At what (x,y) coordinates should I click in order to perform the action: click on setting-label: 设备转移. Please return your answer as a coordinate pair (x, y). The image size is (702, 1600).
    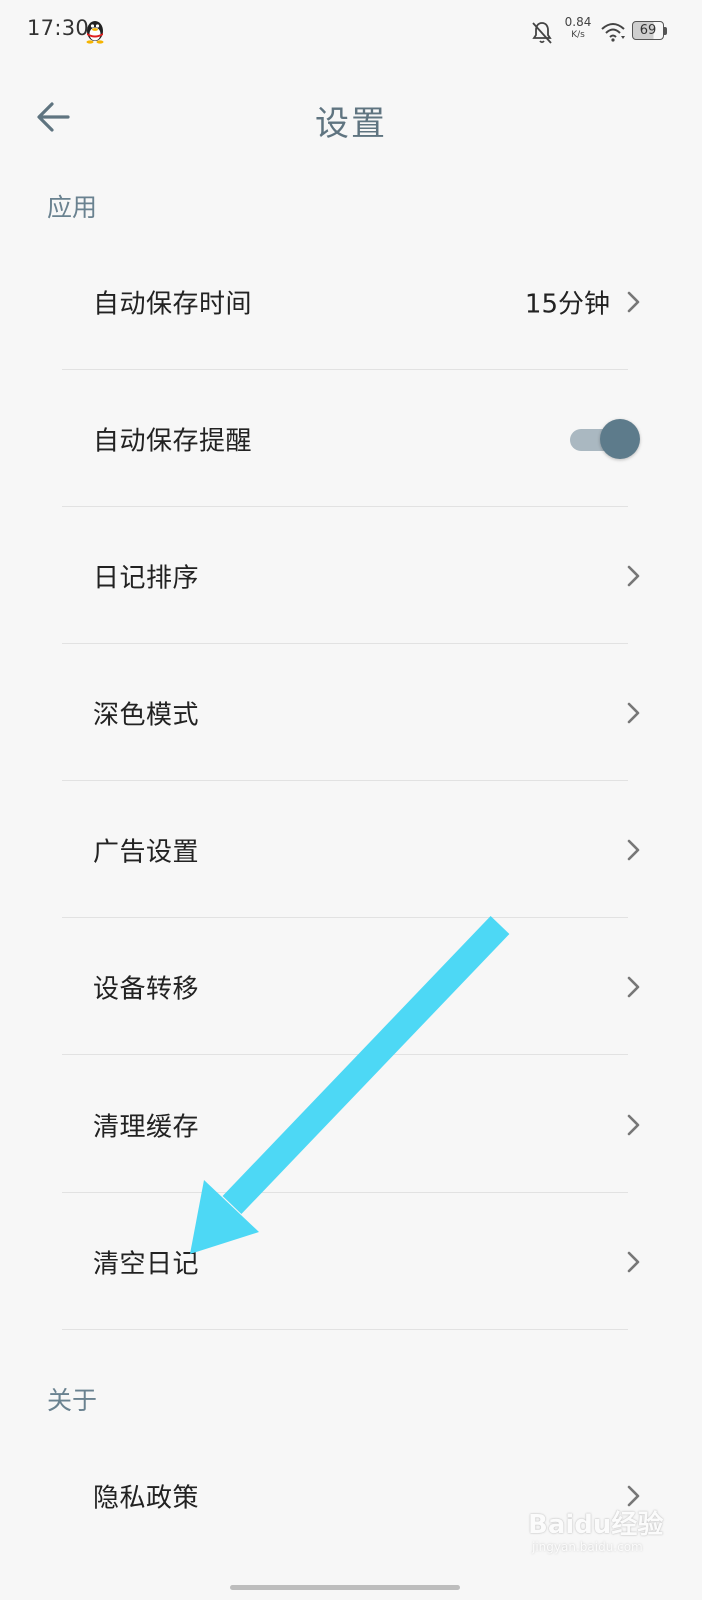
    Looking at the image, I should click on (146, 989).